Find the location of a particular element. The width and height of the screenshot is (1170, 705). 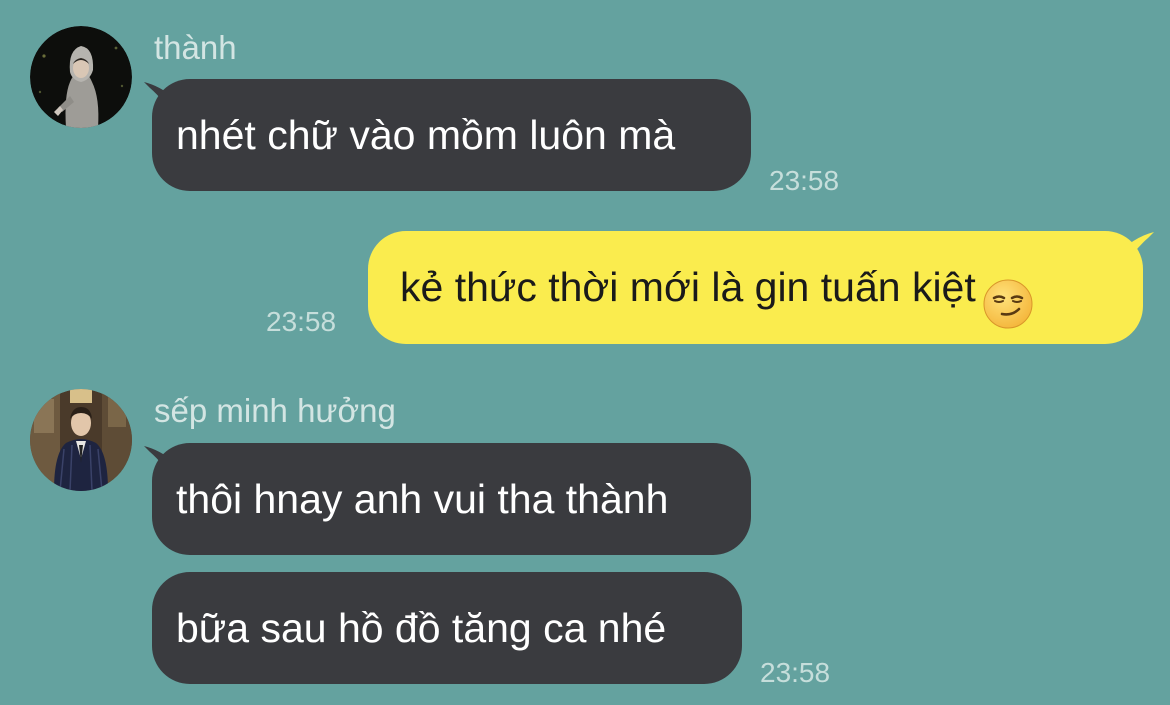

message-bubble-incoming: nhét chữ vào mồm luôn mà is located at coordinates (451, 135).